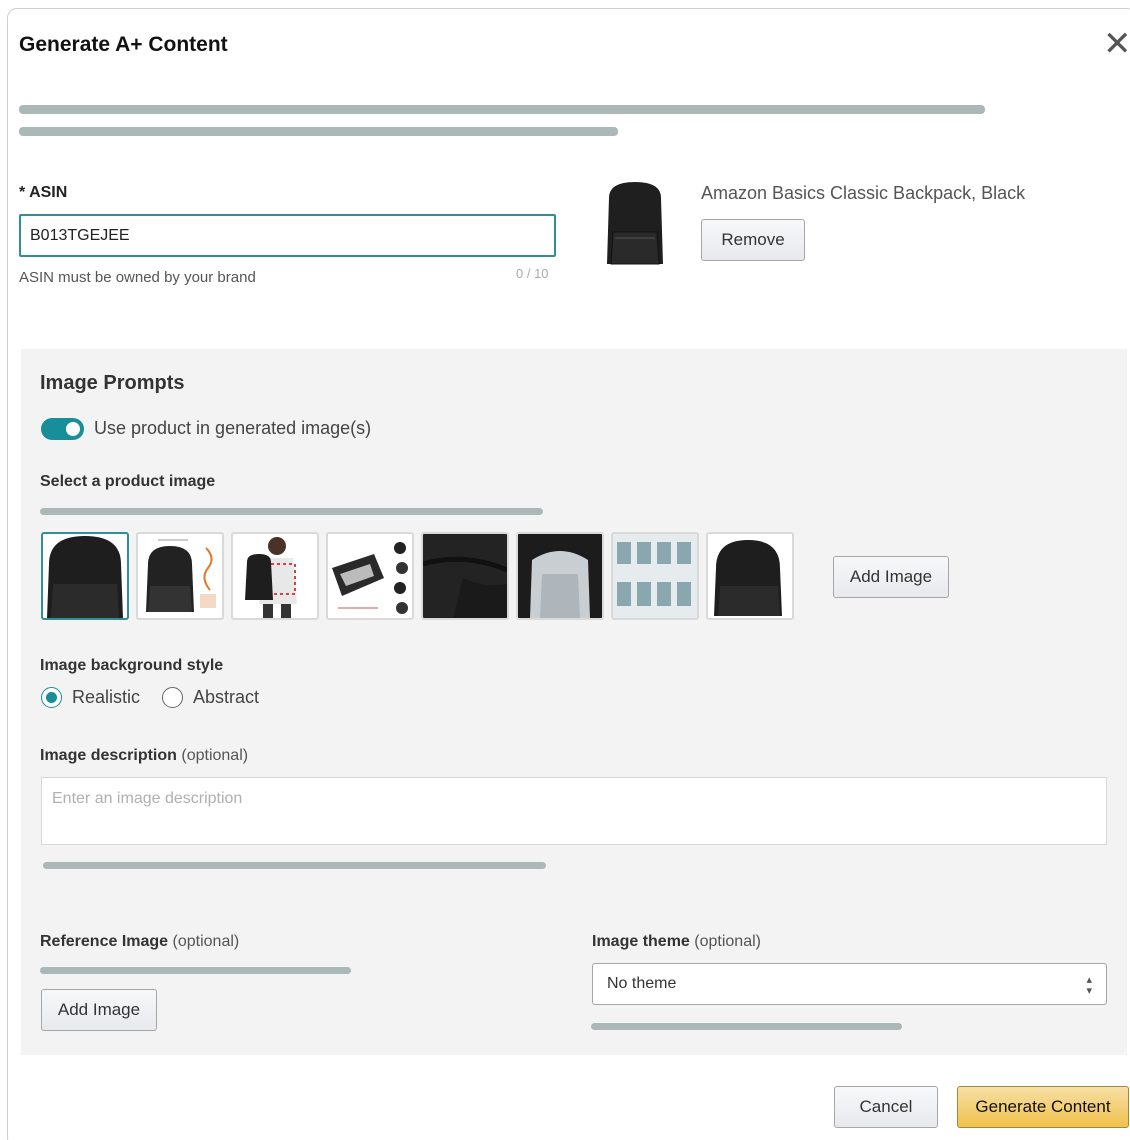 This screenshot has width=1130, height=1140. Describe the element at coordinates (753, 240) in the screenshot. I see `remove-button: Remove` at that location.